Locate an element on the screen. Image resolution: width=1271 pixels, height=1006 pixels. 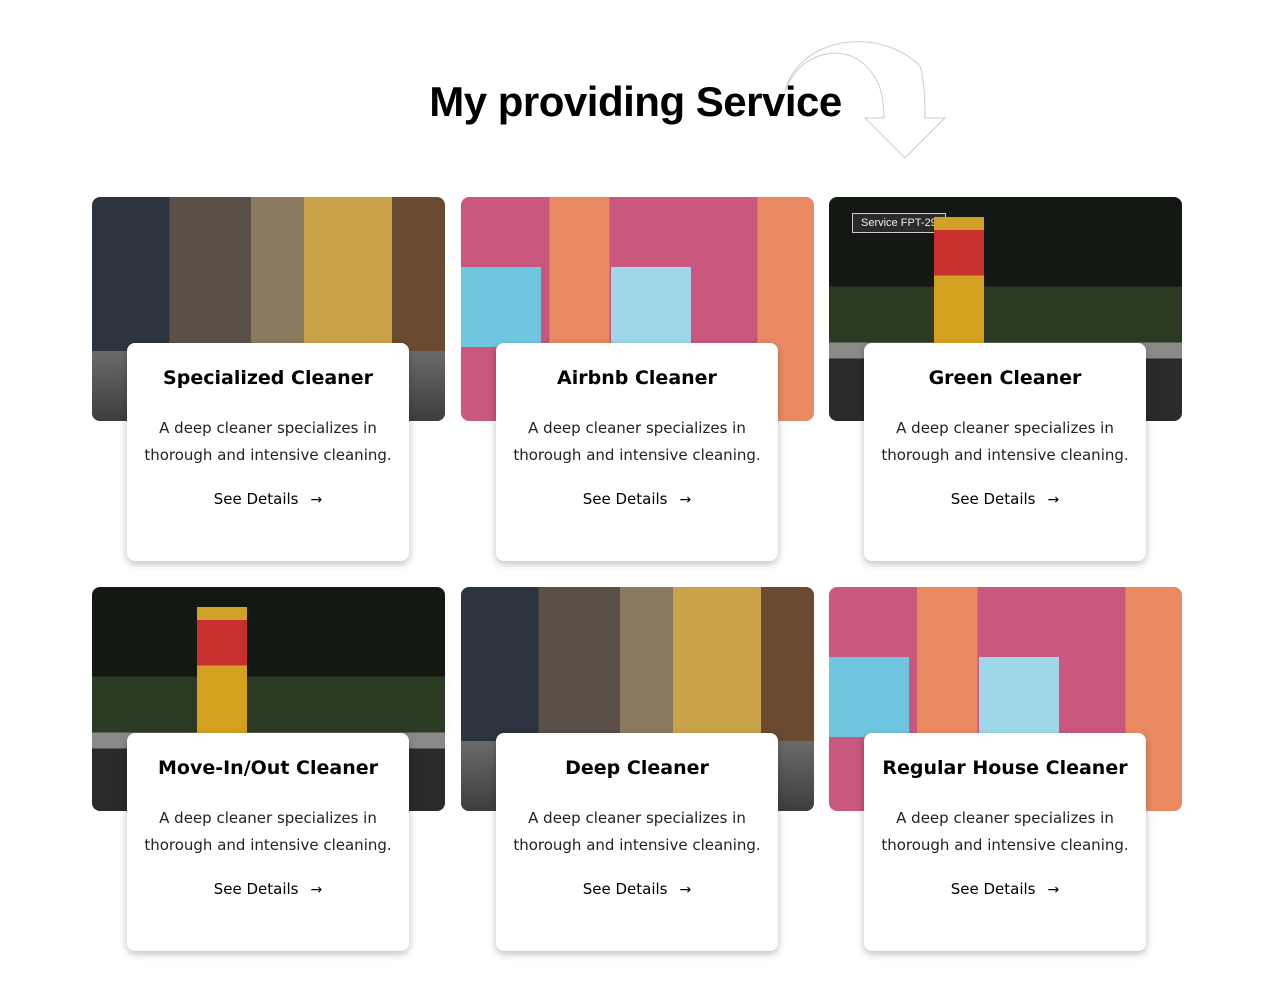
service-title: Move-In/Out Cleaner is located at coordinates (268, 768).